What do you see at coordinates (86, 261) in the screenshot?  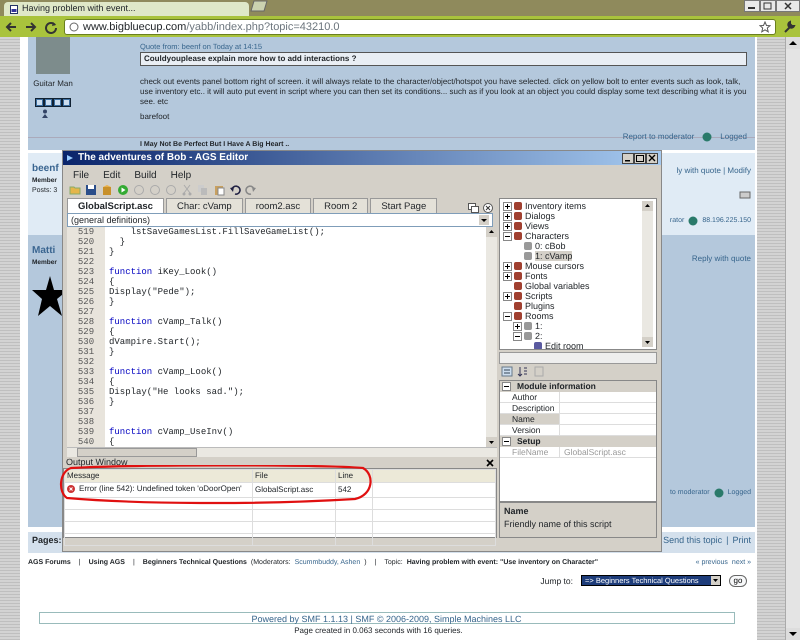 I see `line-number: 522` at bounding box center [86, 261].